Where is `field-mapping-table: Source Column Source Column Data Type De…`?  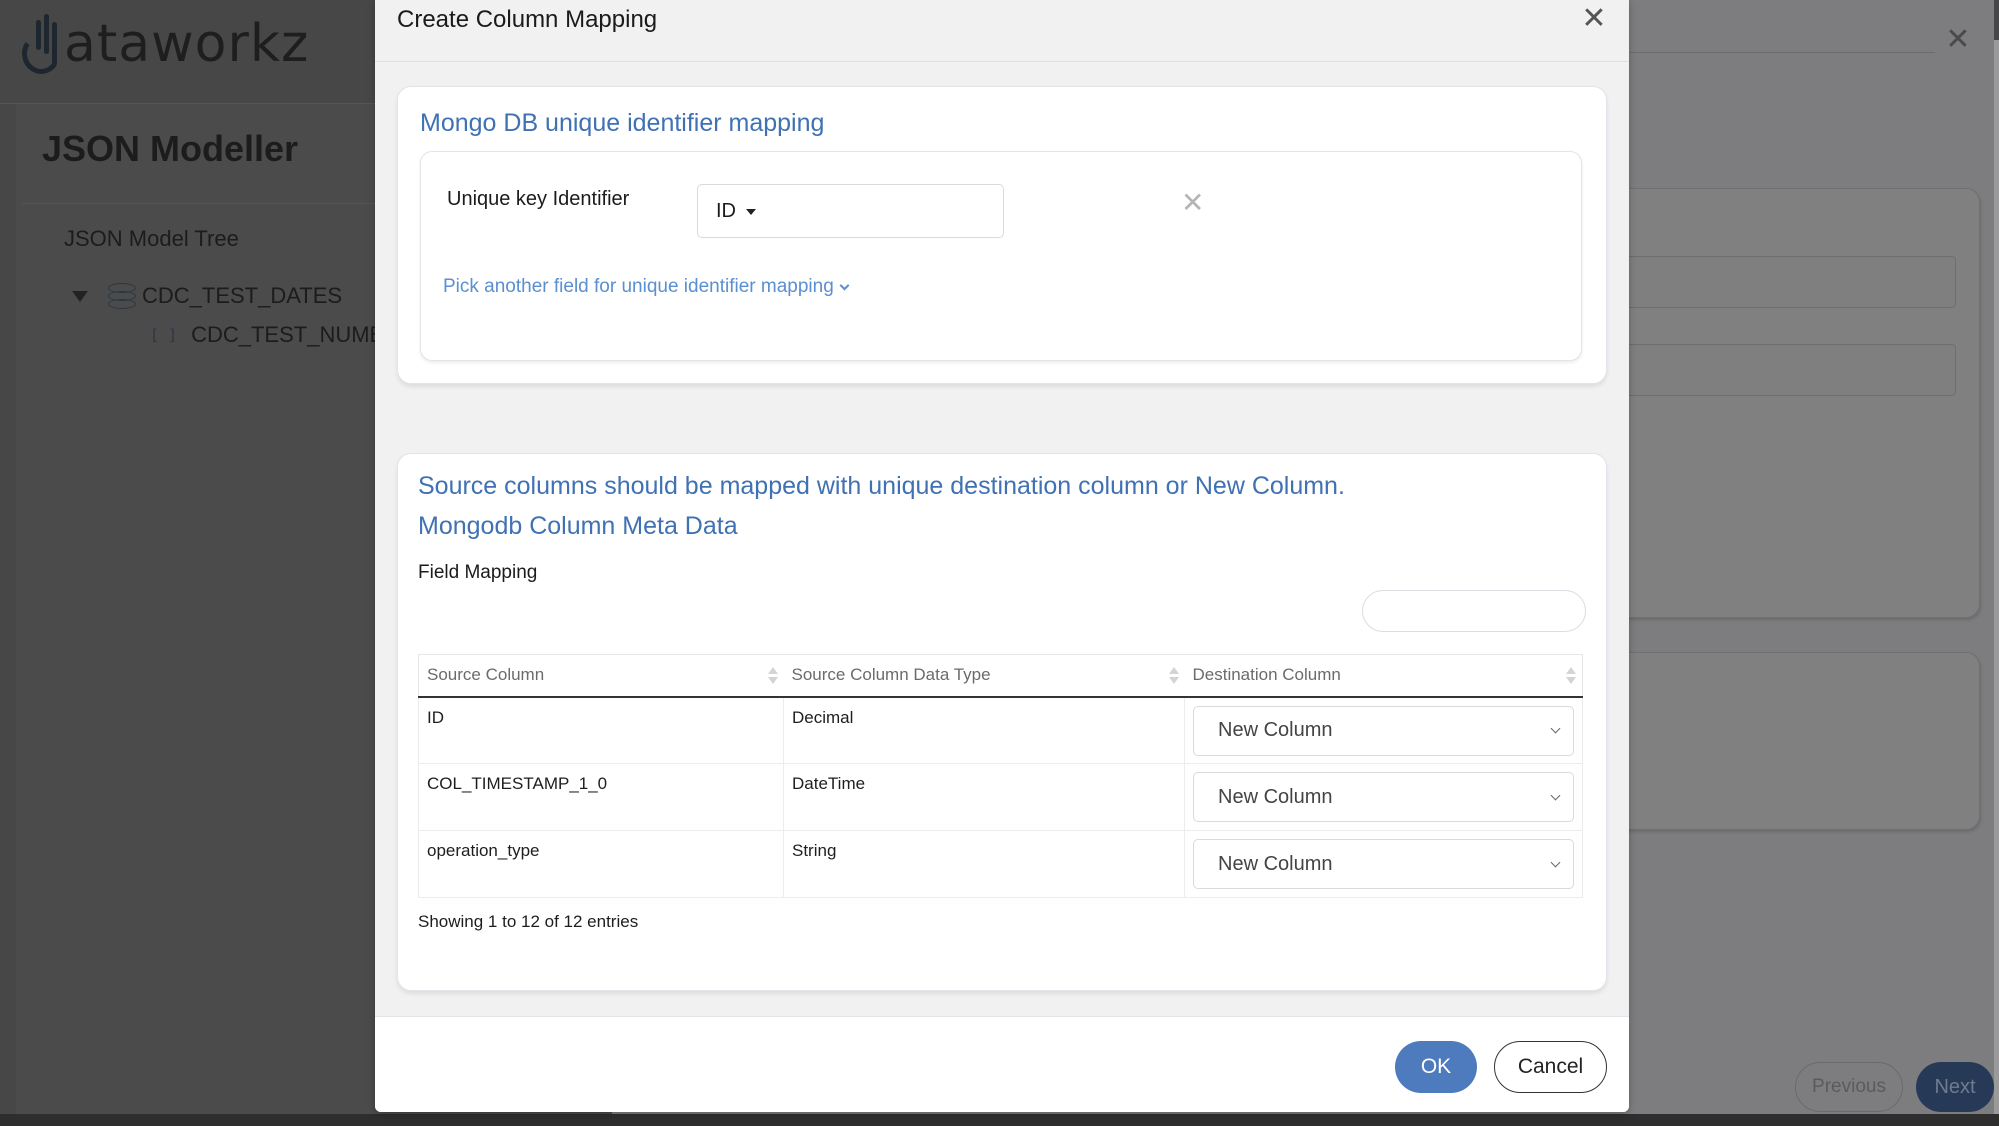
field-mapping-table: Source Column Source Column Data Type De… is located at coordinates (1000, 776).